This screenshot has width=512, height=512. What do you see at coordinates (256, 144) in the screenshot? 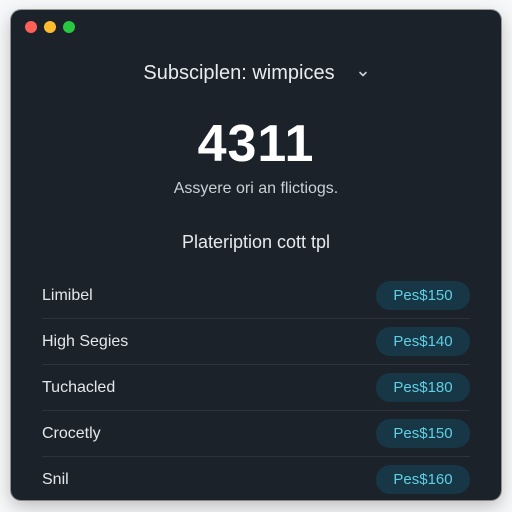
I see `total-value: 4311` at bounding box center [256, 144].